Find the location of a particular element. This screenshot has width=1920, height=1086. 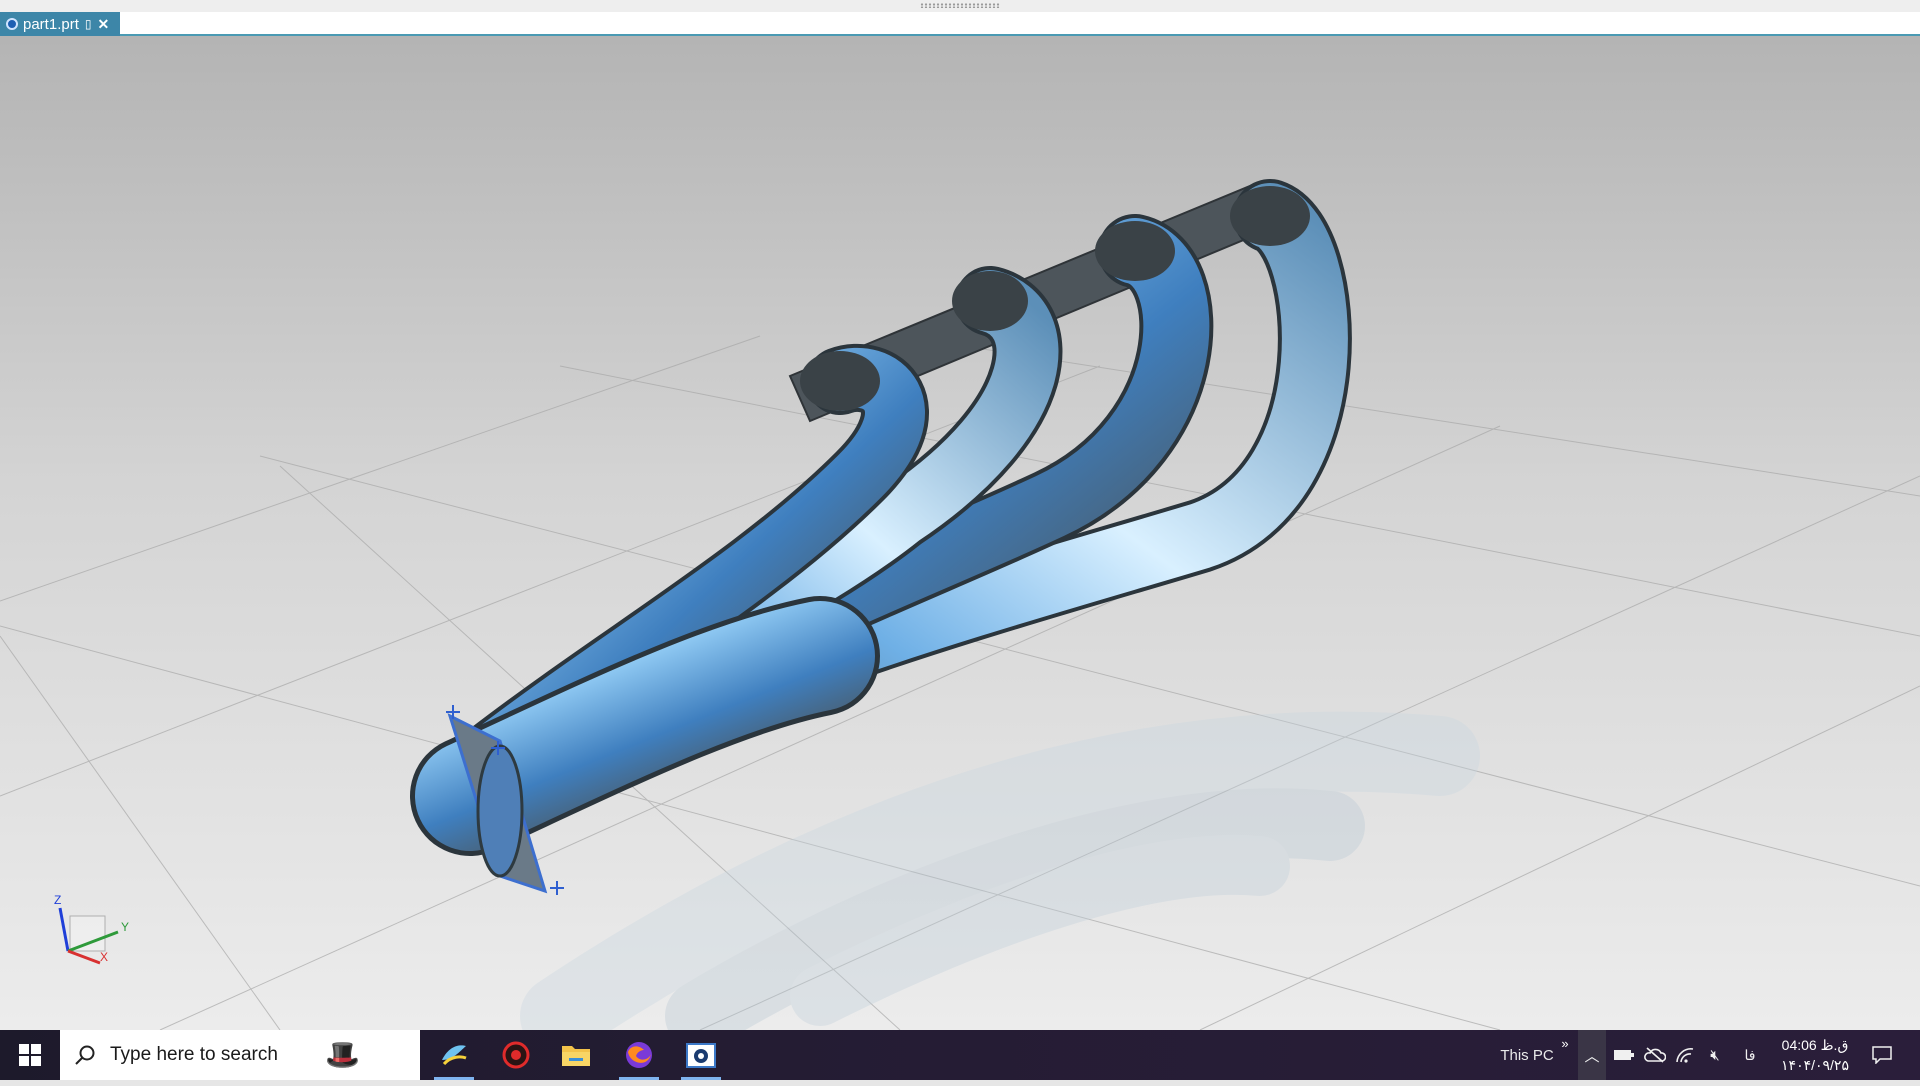

taskbar-app-screenshot-tool is located at coordinates (701, 1055).